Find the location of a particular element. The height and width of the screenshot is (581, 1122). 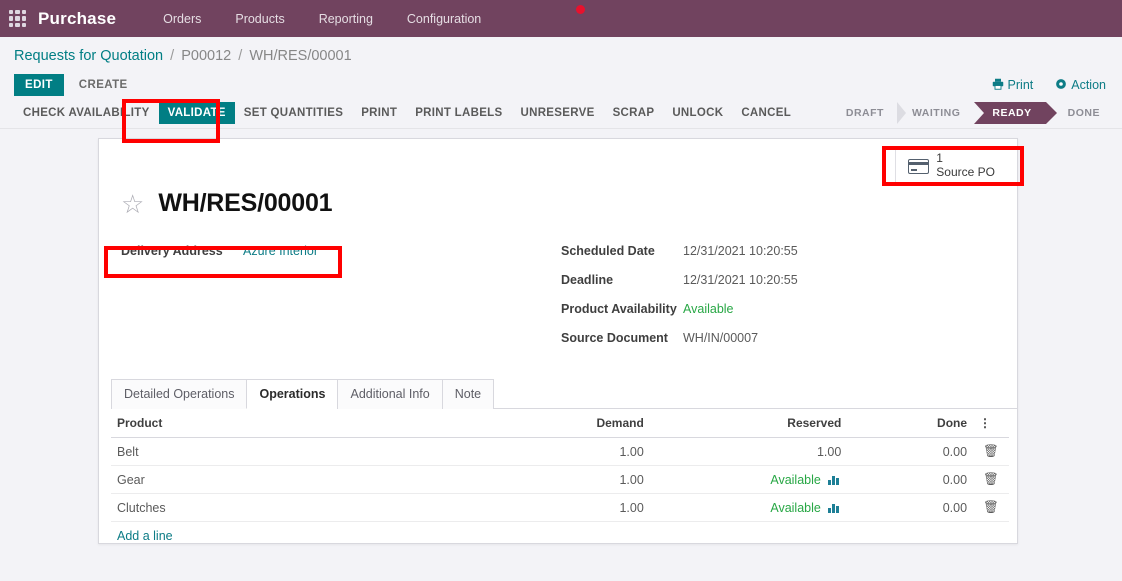

record-controls-row: EDIT CREATE Print Action is located at coordinates (561, 82).